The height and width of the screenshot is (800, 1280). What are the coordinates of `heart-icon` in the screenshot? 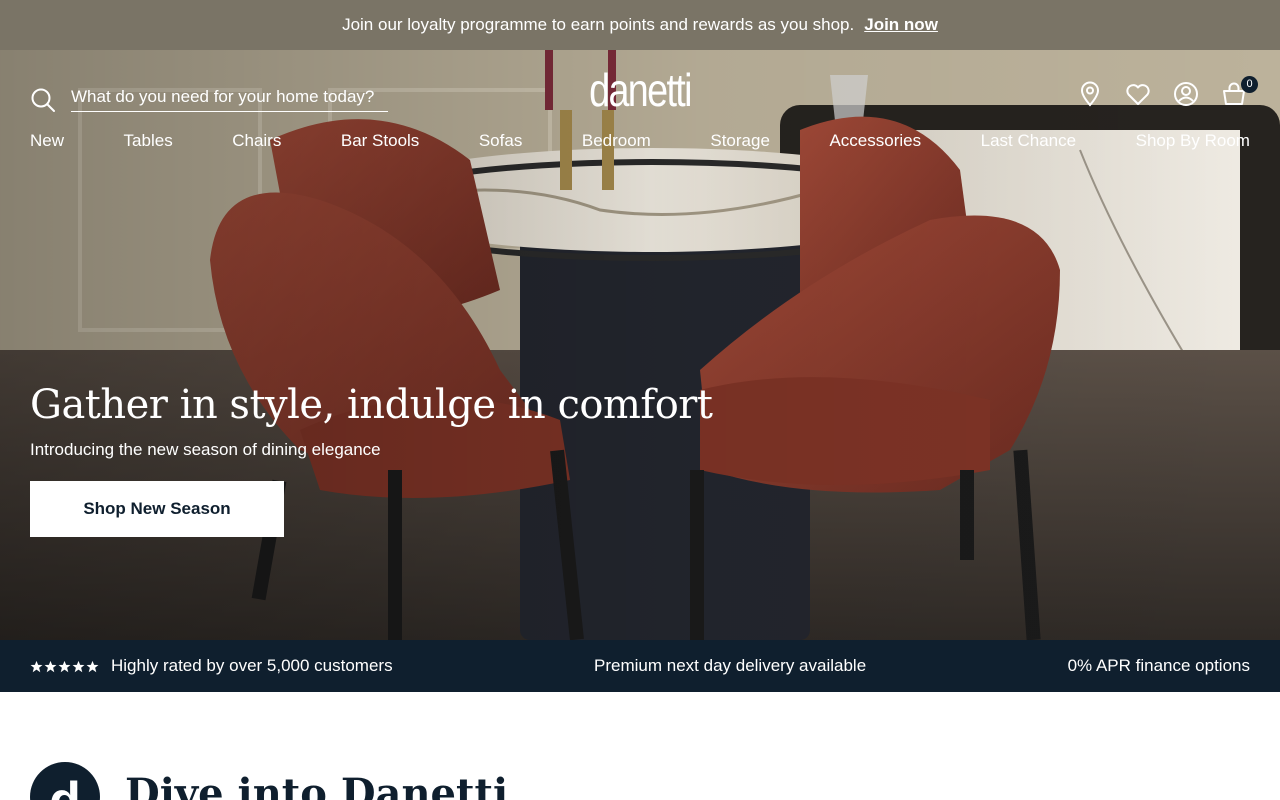 It's located at (1138, 94).